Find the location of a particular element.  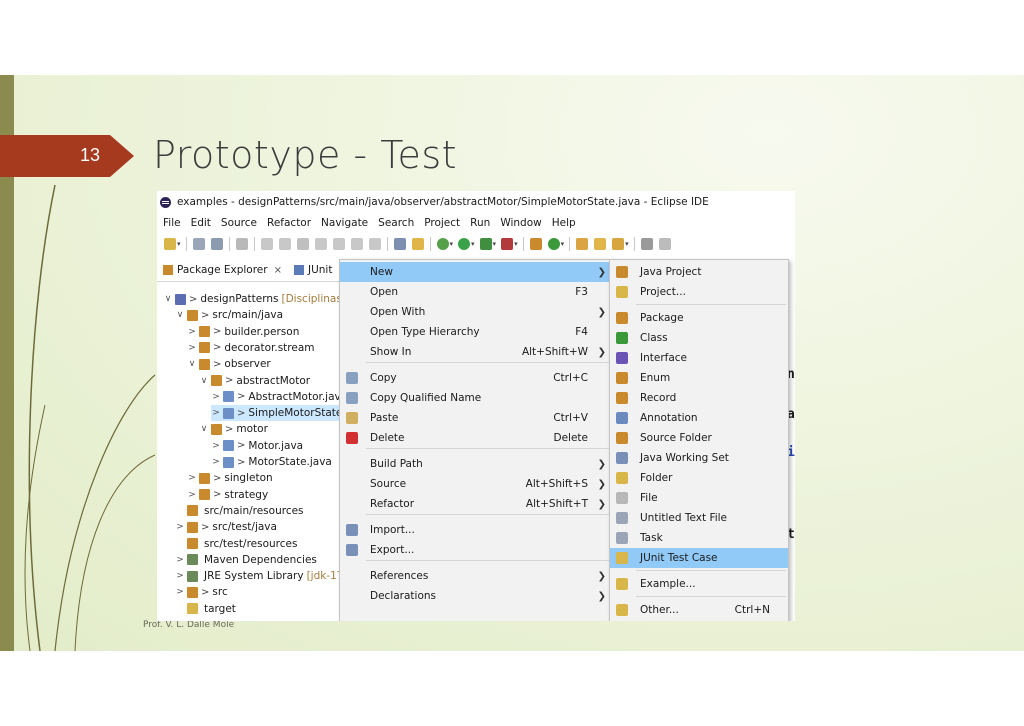

tree-item: > > singleton is located at coordinates (229, 478).